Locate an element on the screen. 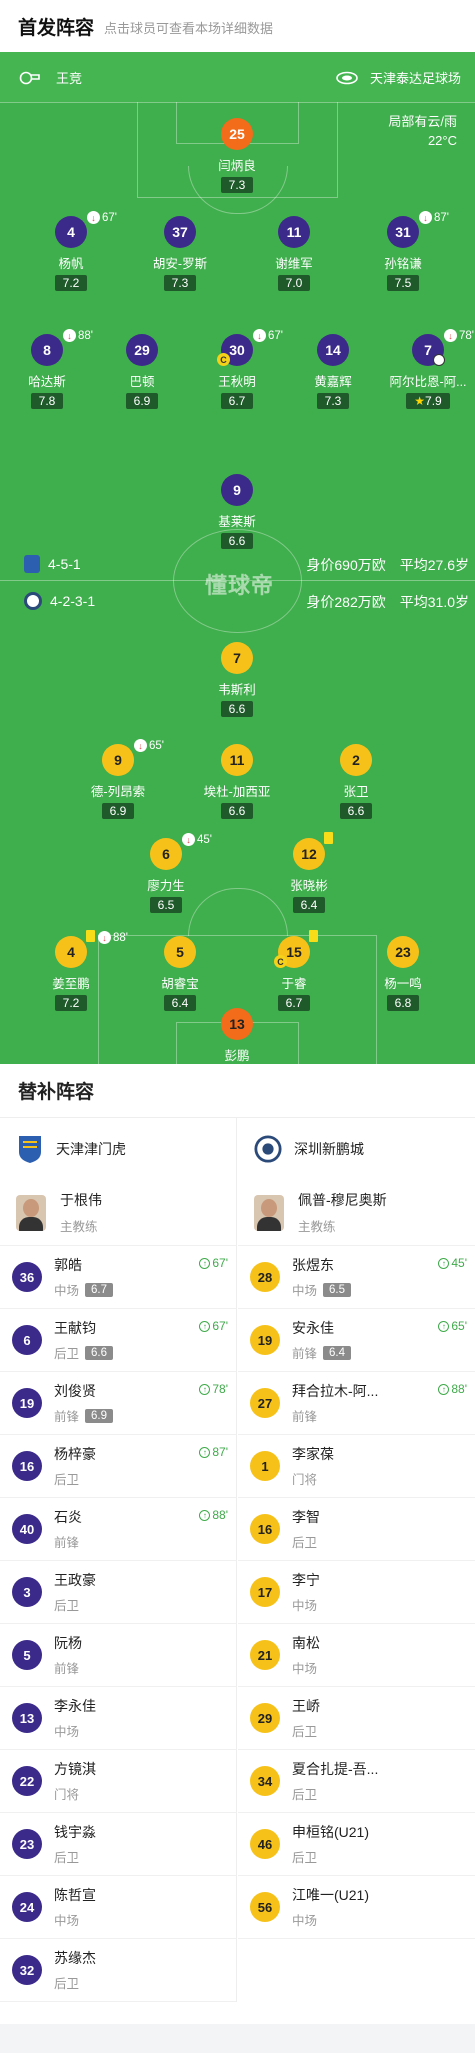 Image resolution: width=475 pixels, height=2053 pixels. sub-player-row: 16 李智 后卫 is located at coordinates (356, 1529).